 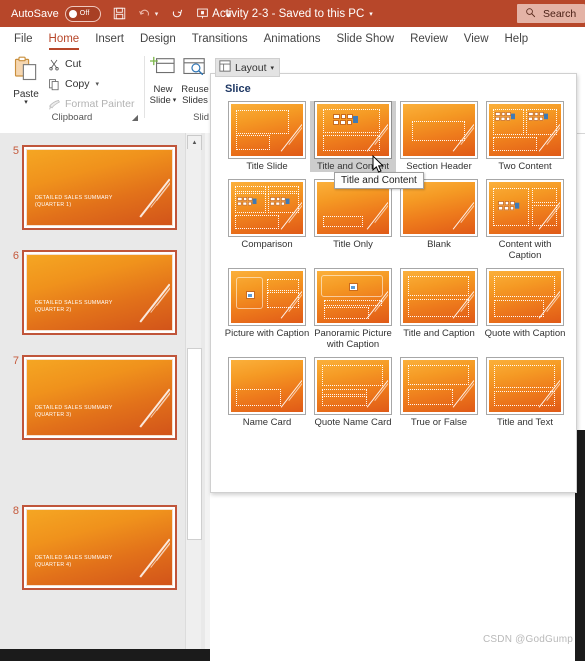 I want to click on slide-panel-scrollbar: ▲, so click(x=193, y=397).